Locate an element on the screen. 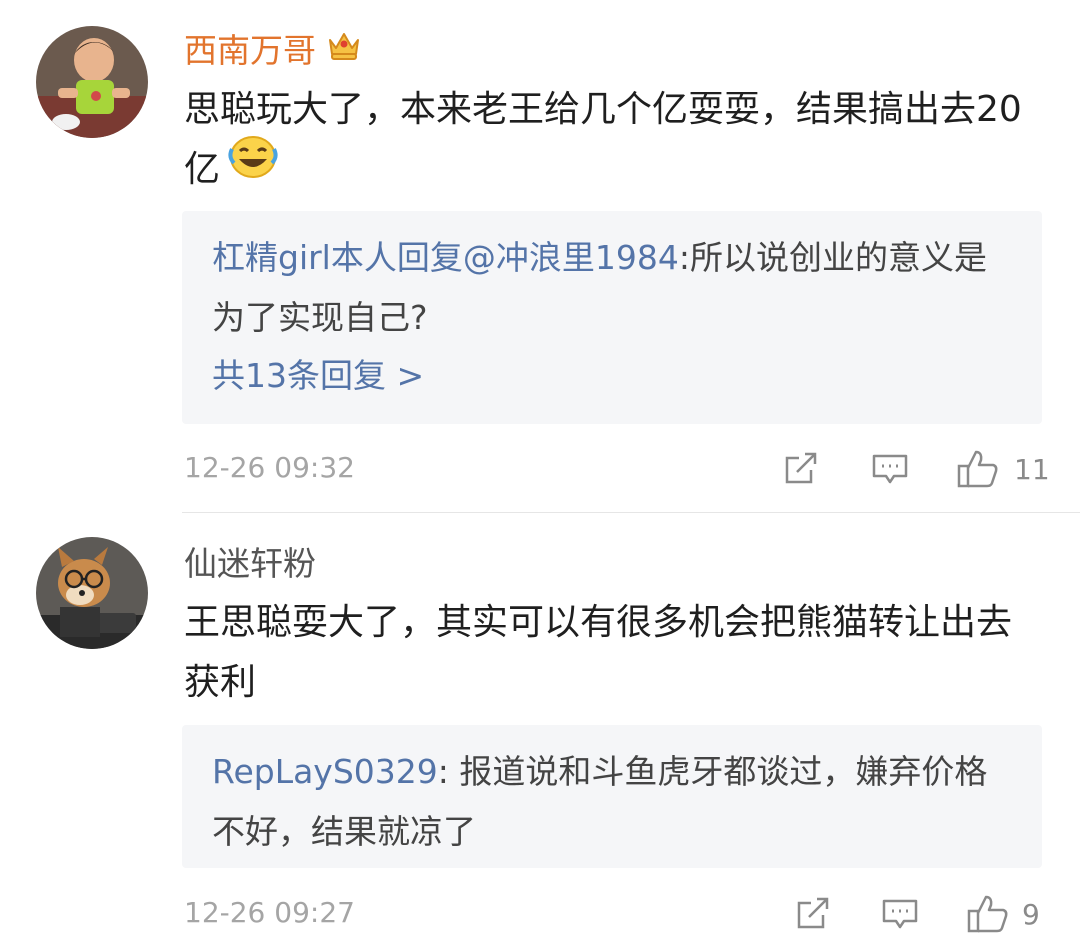 This screenshot has width=1080, height=939. timestamp: 12-26 09:27 is located at coordinates (269, 912).